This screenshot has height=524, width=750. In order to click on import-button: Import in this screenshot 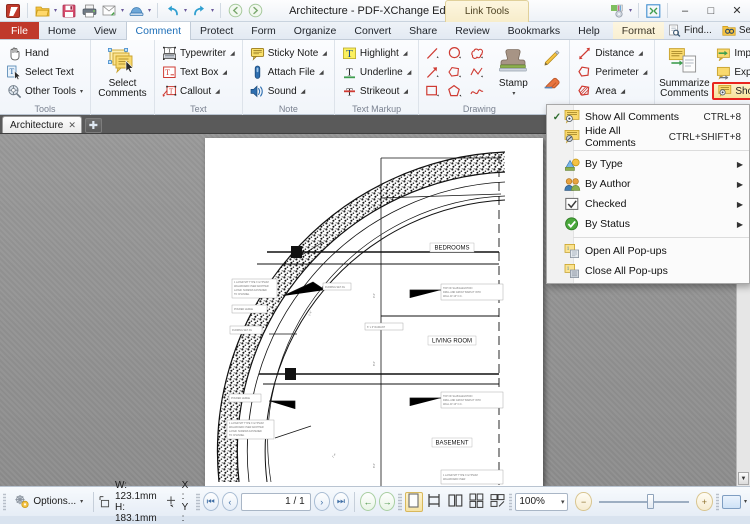, I will do `click(731, 53)`.